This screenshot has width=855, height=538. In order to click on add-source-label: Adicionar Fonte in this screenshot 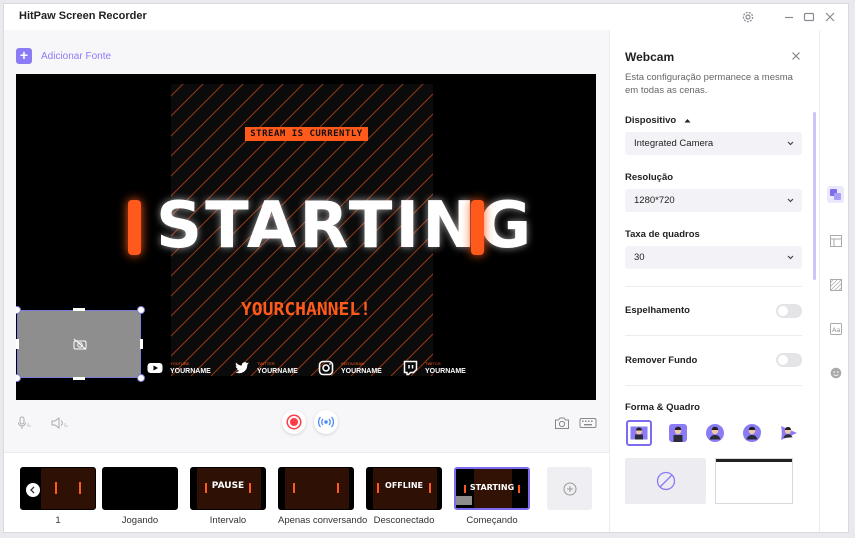, I will do `click(76, 56)`.